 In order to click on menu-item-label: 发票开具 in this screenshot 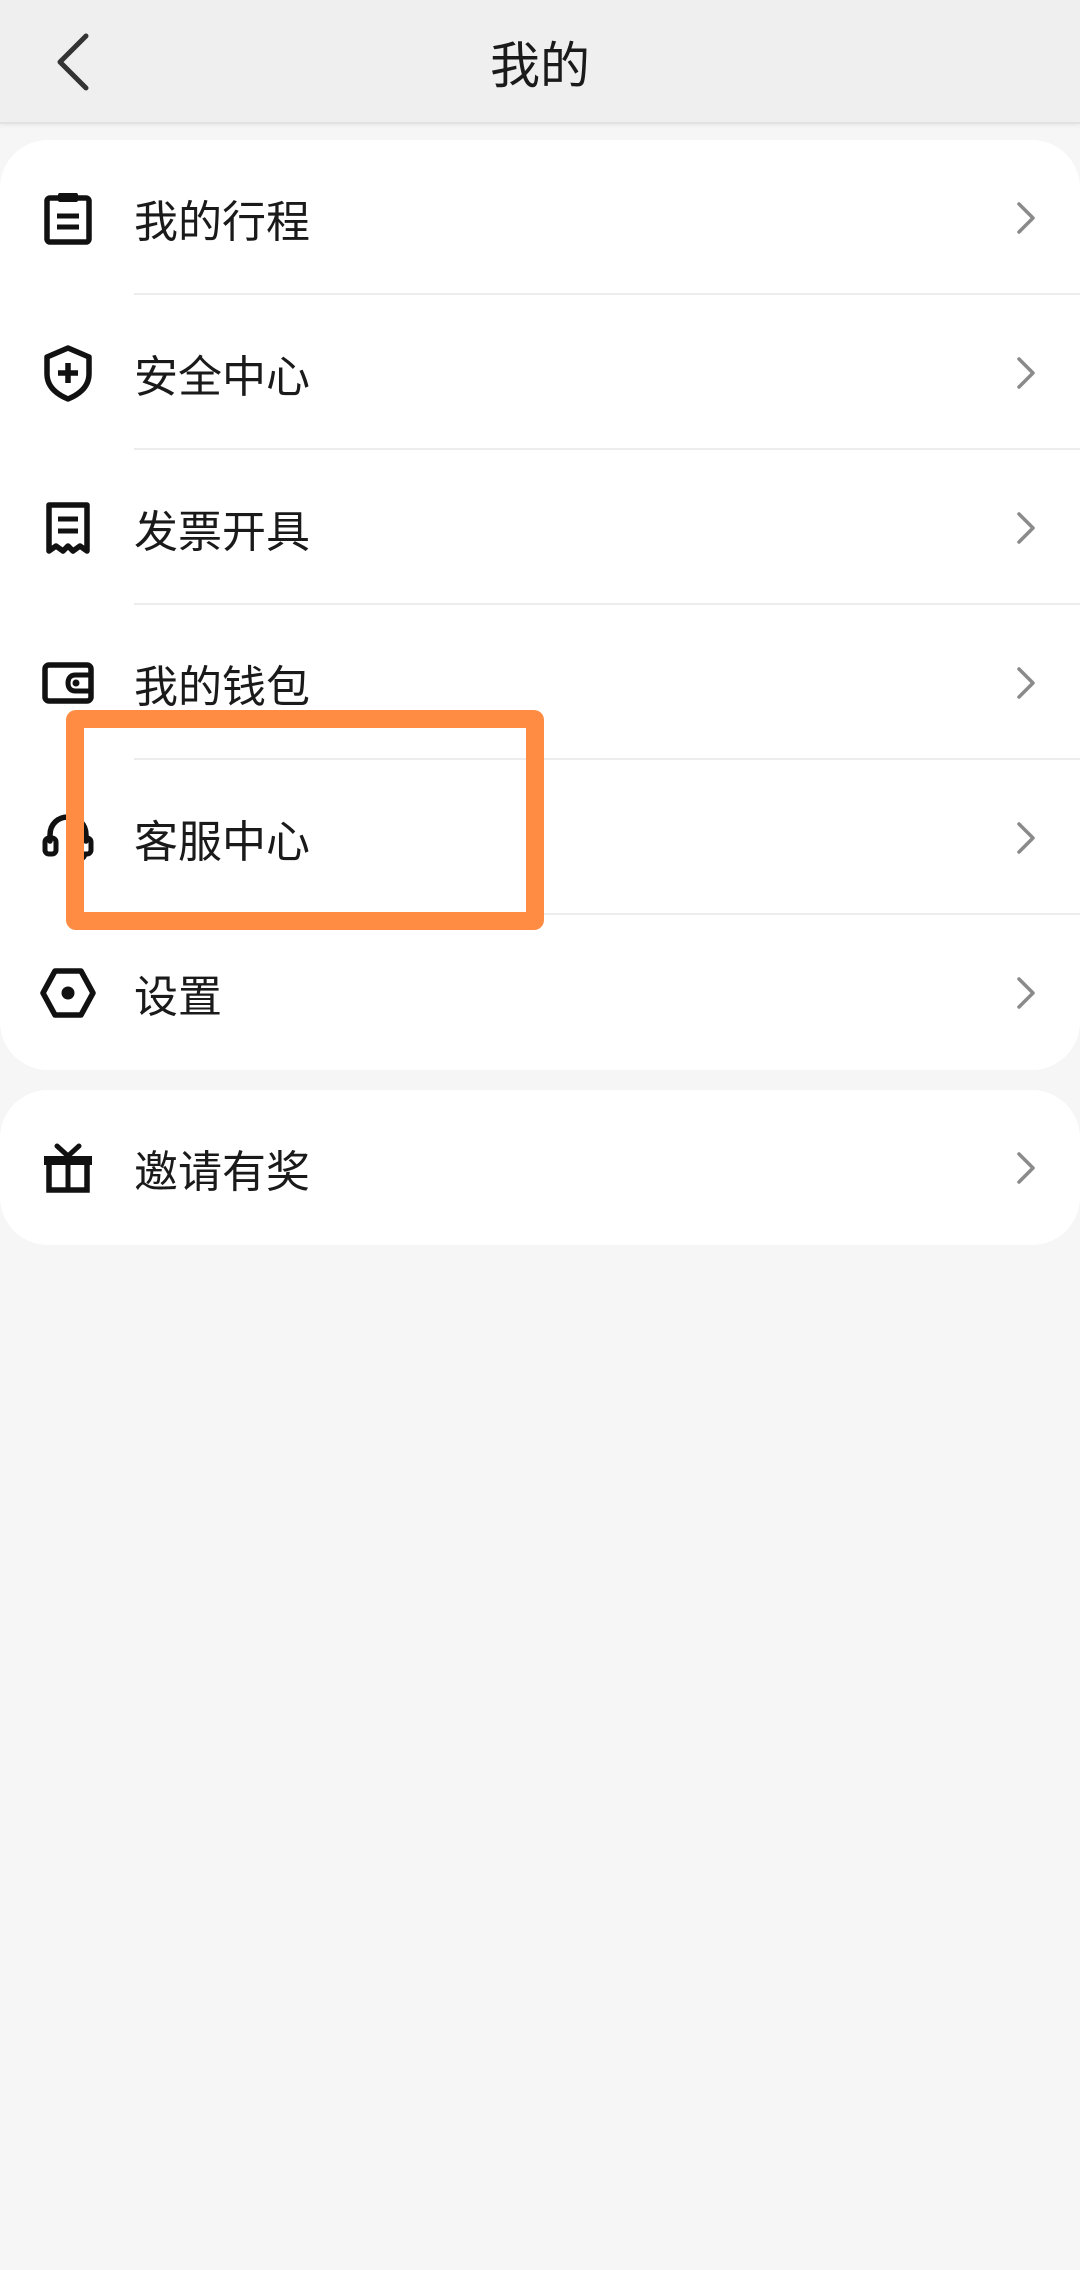, I will do `click(222, 532)`.